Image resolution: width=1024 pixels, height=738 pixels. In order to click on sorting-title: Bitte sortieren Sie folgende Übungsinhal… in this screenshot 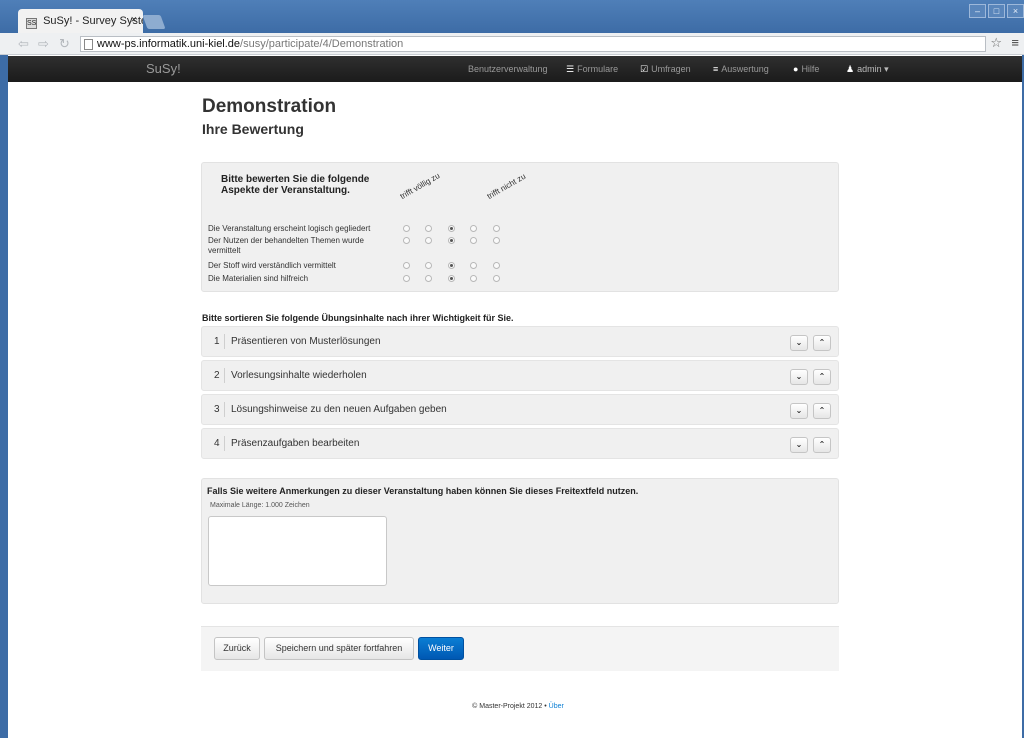, I will do `click(358, 318)`.